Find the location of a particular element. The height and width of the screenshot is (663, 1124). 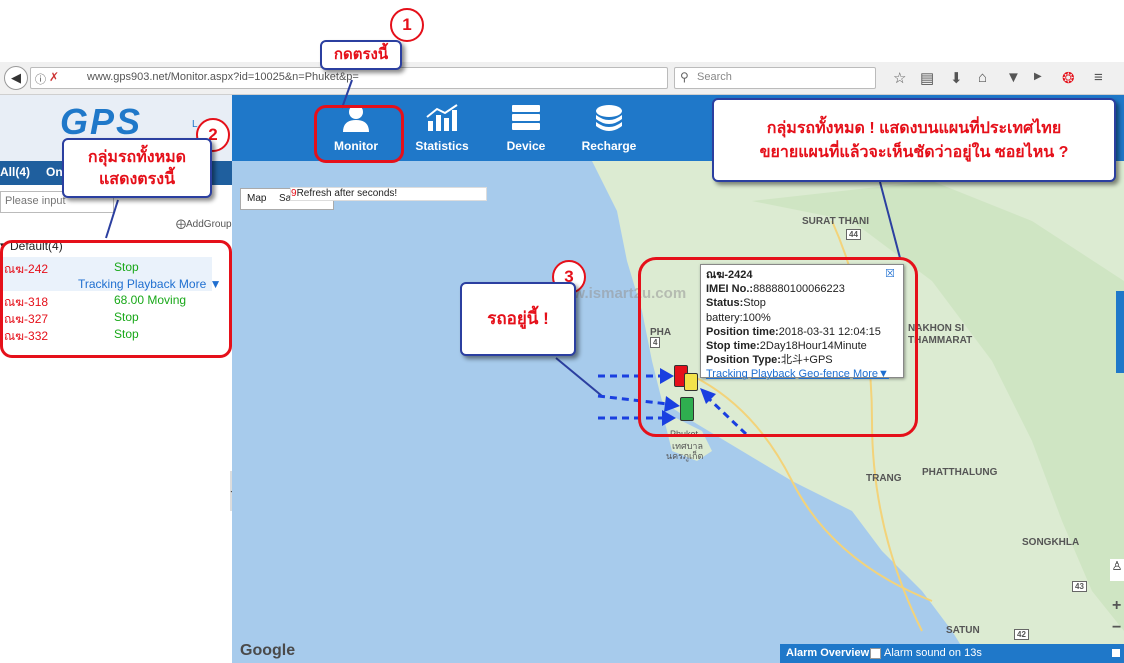

callout-step1: กดตรงนี้ is located at coordinates (361, 55).